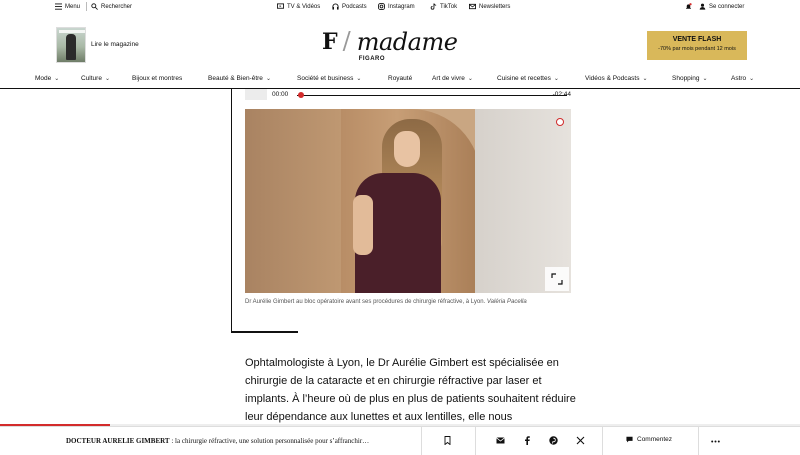 This screenshot has height=455, width=800. What do you see at coordinates (655, 439) in the screenshot?
I see `comment-label: Commentez` at bounding box center [655, 439].